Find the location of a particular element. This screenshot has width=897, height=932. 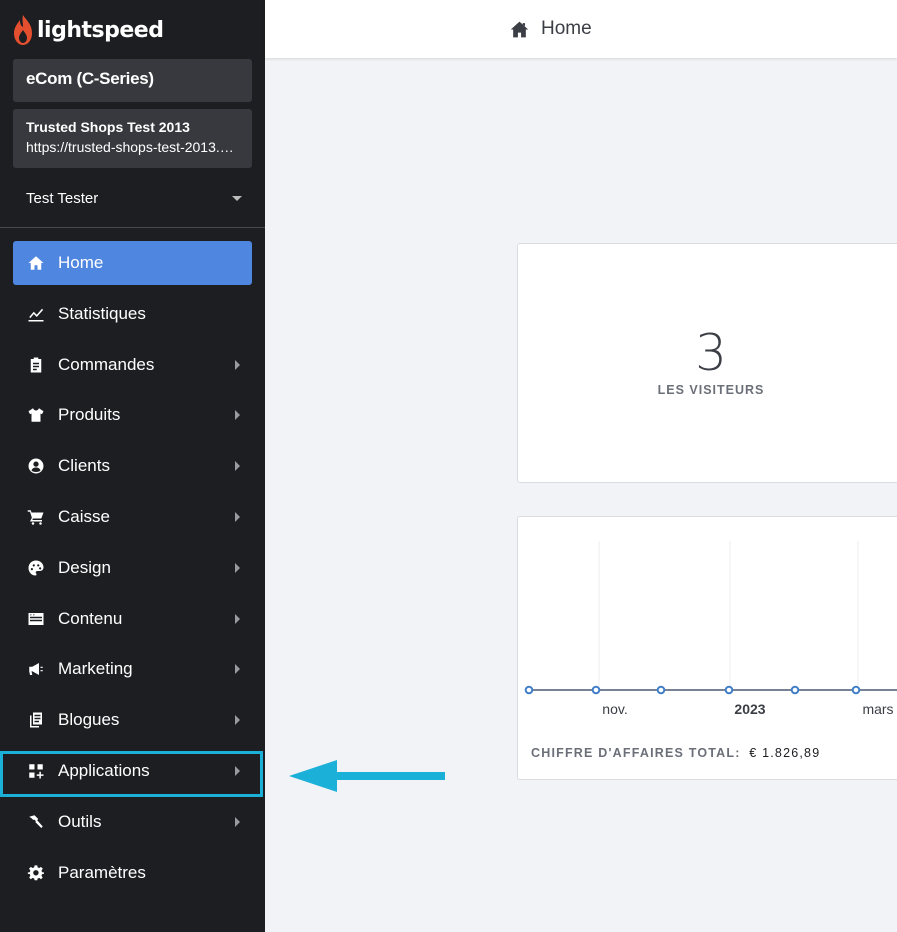

revenue-value: € 1.826,89 is located at coordinates (785, 753).